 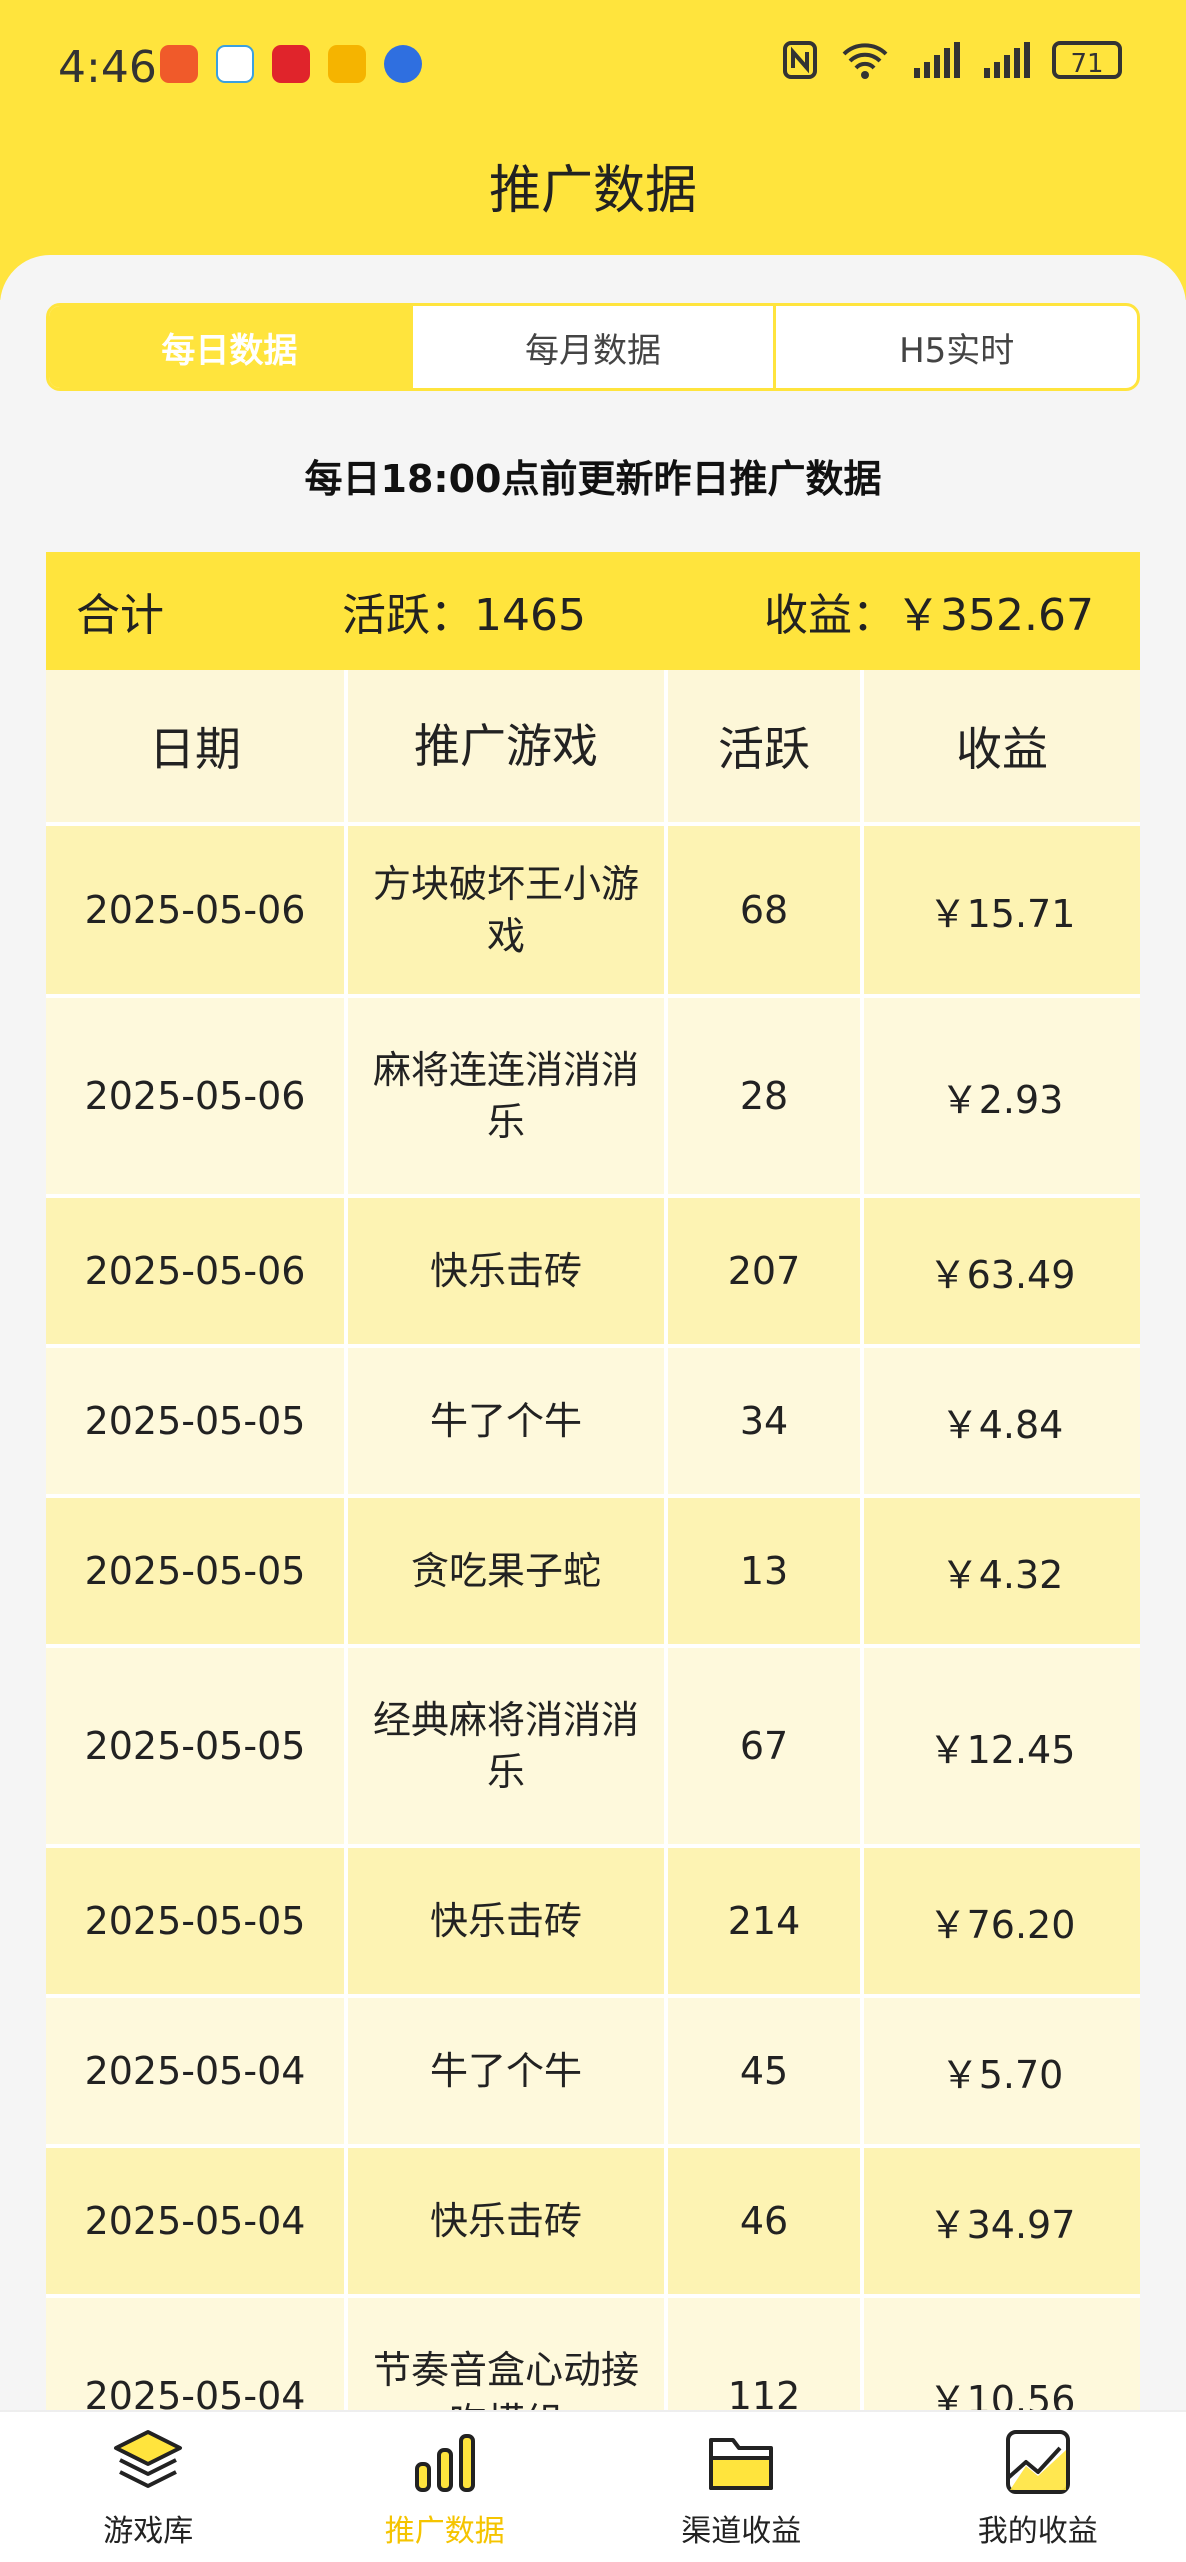 What do you see at coordinates (347, 64) in the screenshot?
I see `mail-icon` at bounding box center [347, 64].